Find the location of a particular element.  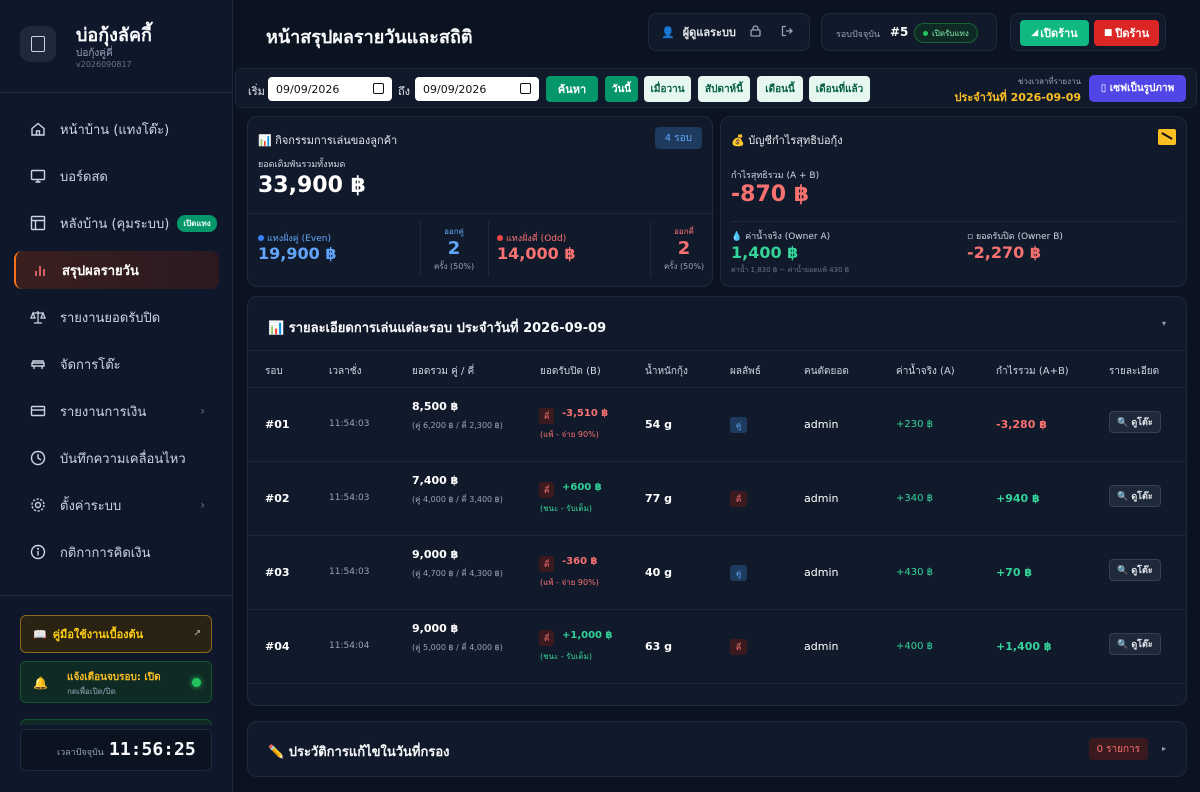

sidebar-item-activity-log: บันทึกความเคลื่อนไหว is located at coordinates (116, 458).